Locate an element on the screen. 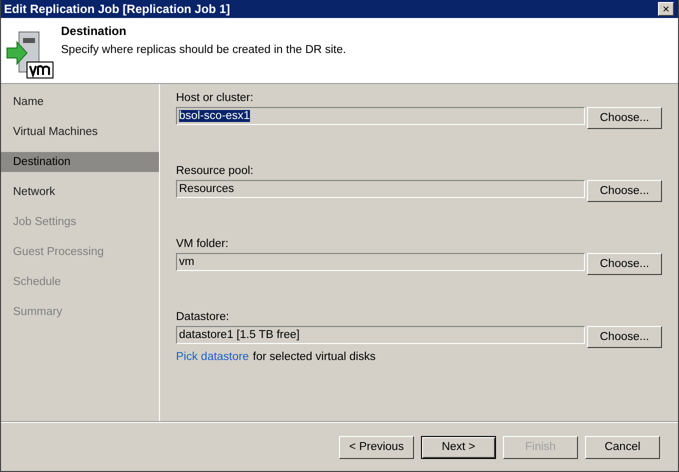  field-label: VM folder: is located at coordinates (203, 244).